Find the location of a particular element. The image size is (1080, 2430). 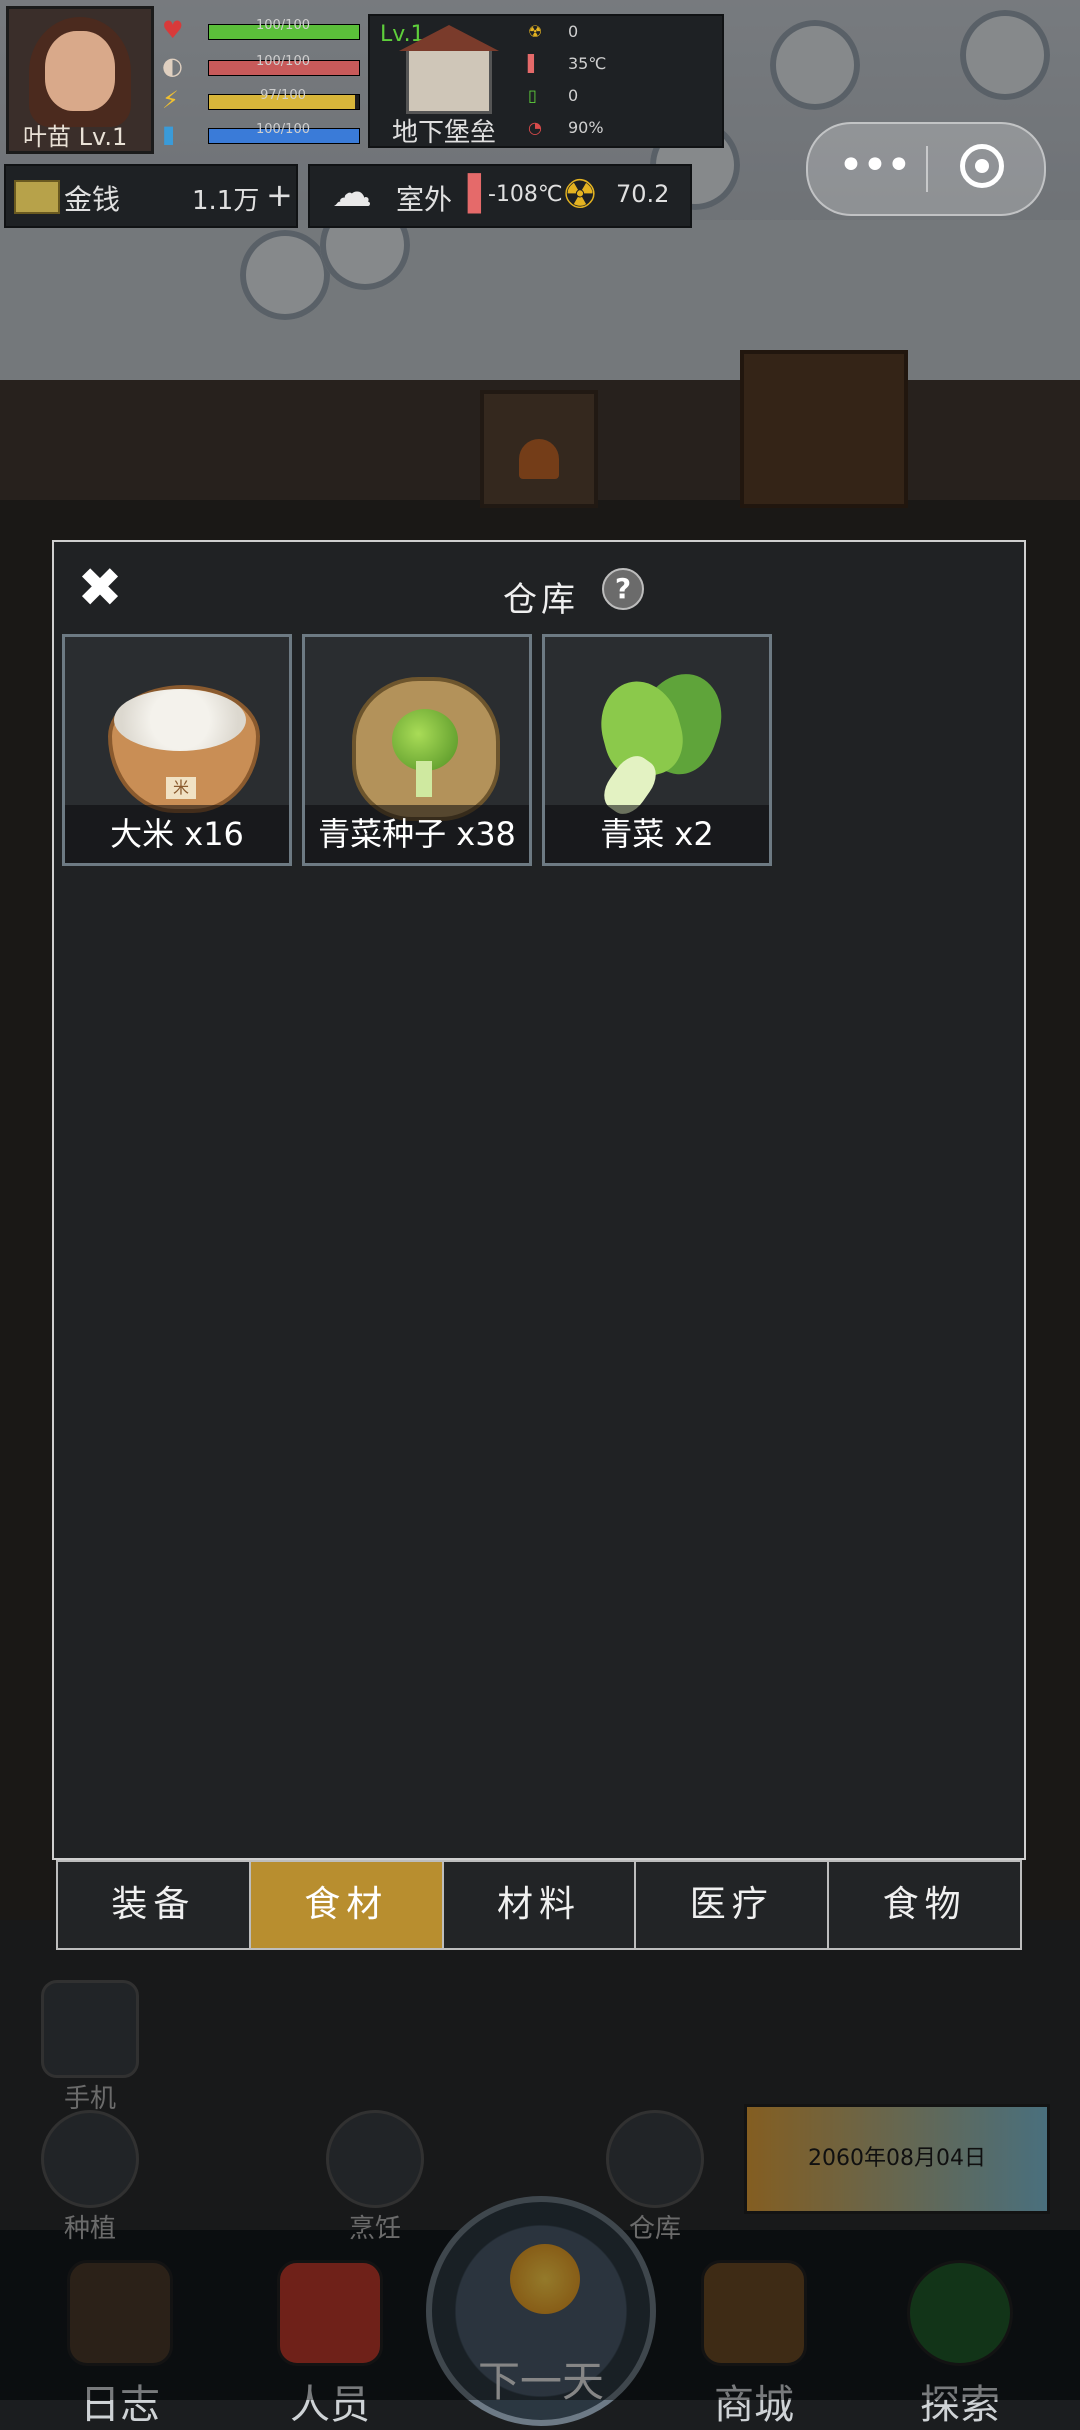

base-temperature: ▌ 35℃ is located at coordinates (567, 63).